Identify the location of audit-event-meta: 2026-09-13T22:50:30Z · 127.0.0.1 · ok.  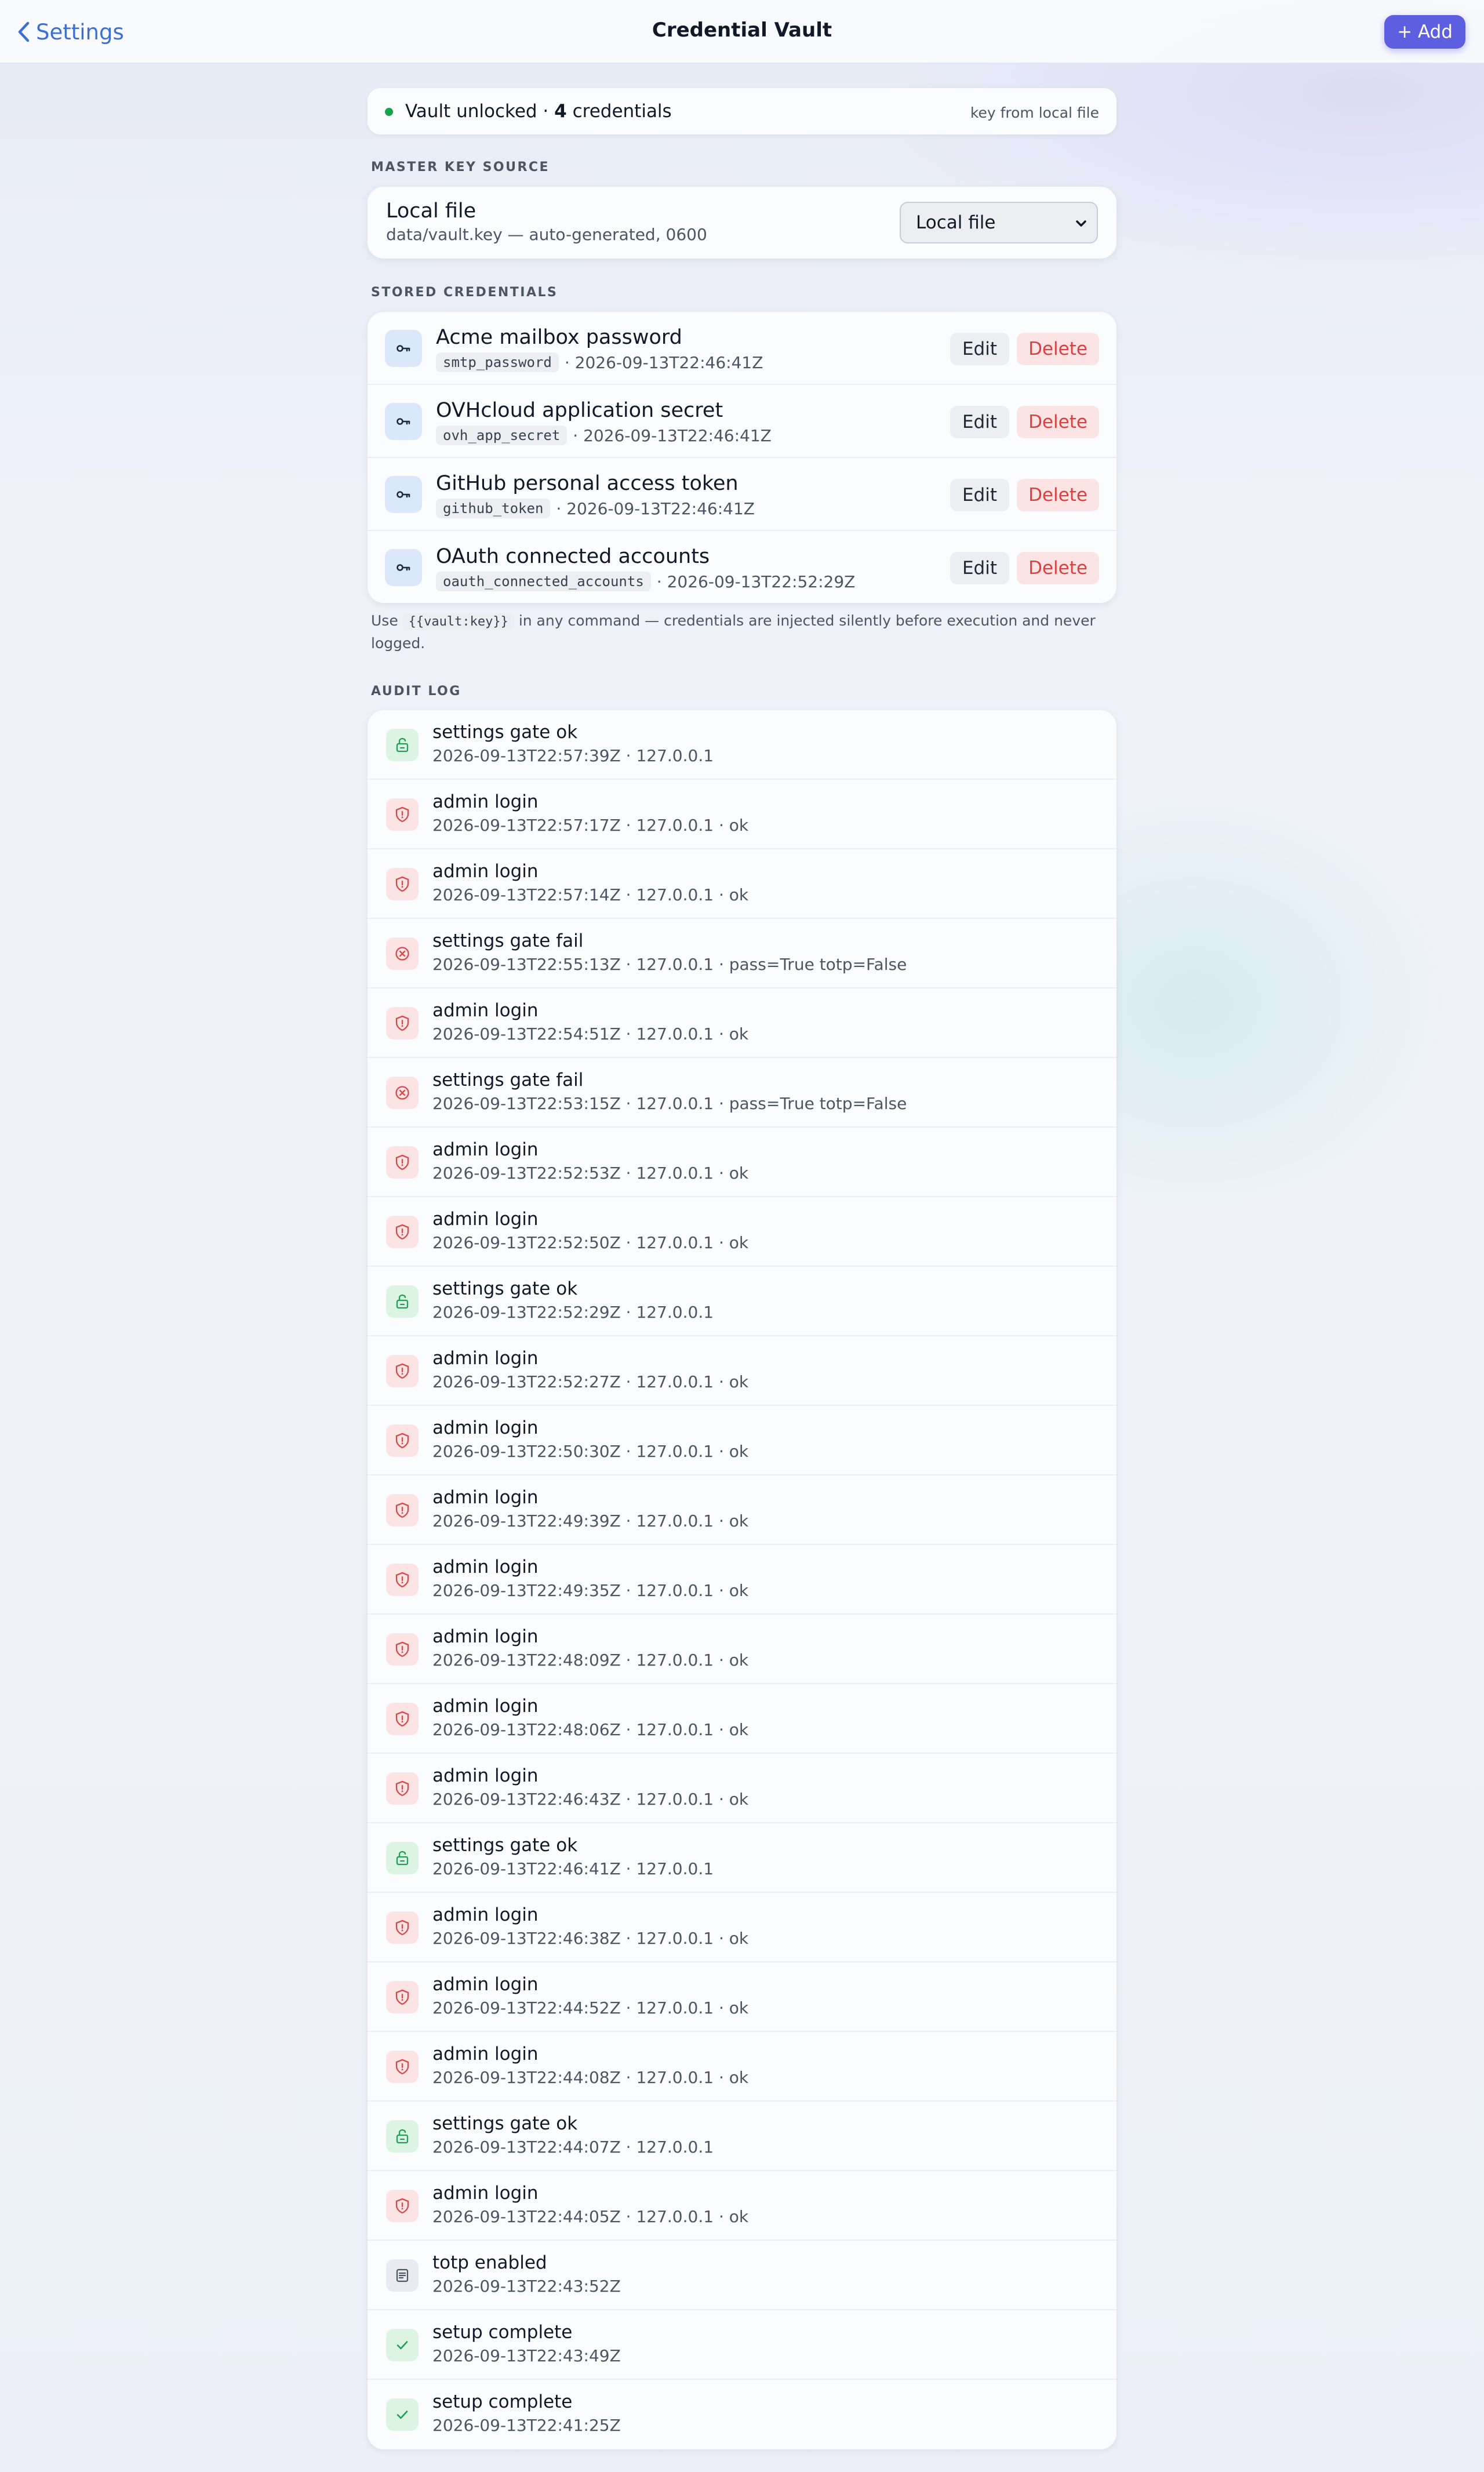
(590, 1452).